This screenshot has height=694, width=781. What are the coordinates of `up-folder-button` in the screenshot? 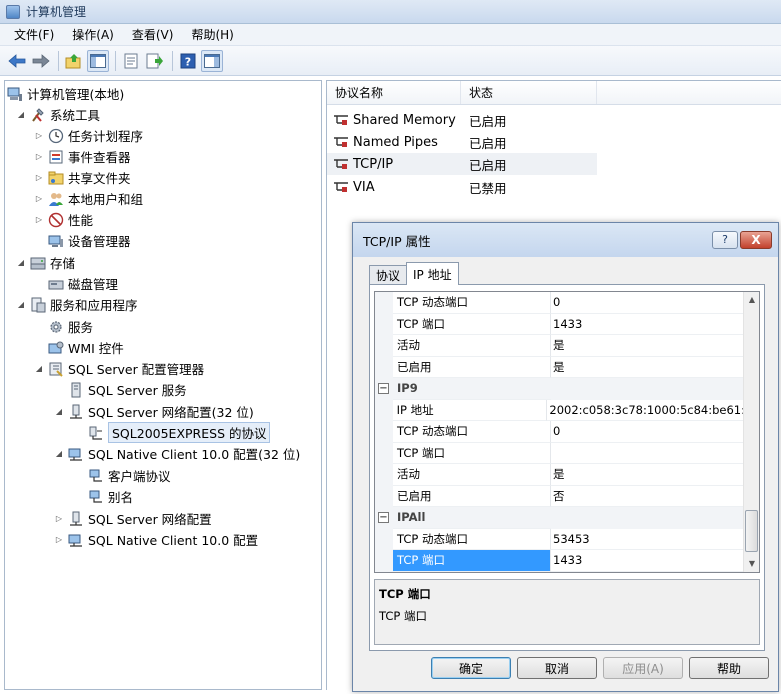 It's located at (74, 61).